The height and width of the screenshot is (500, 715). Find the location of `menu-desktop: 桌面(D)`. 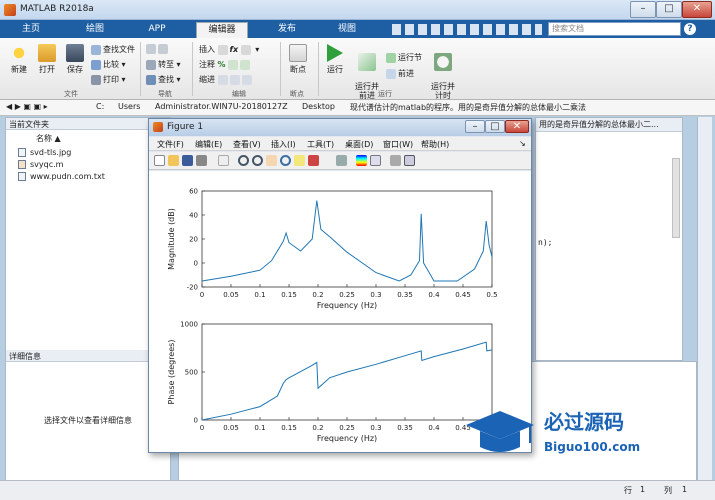

menu-desktop: 桌面(D) is located at coordinates (359, 144).